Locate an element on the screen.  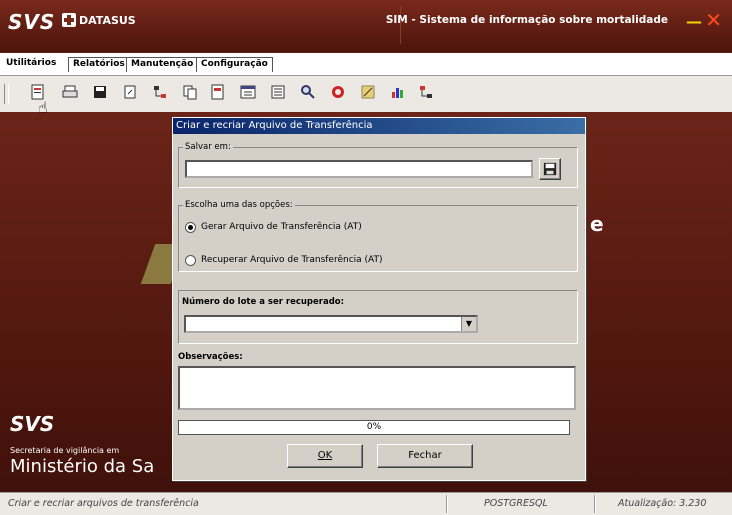
datasus-logo: DATASUS is located at coordinates (99, 20).